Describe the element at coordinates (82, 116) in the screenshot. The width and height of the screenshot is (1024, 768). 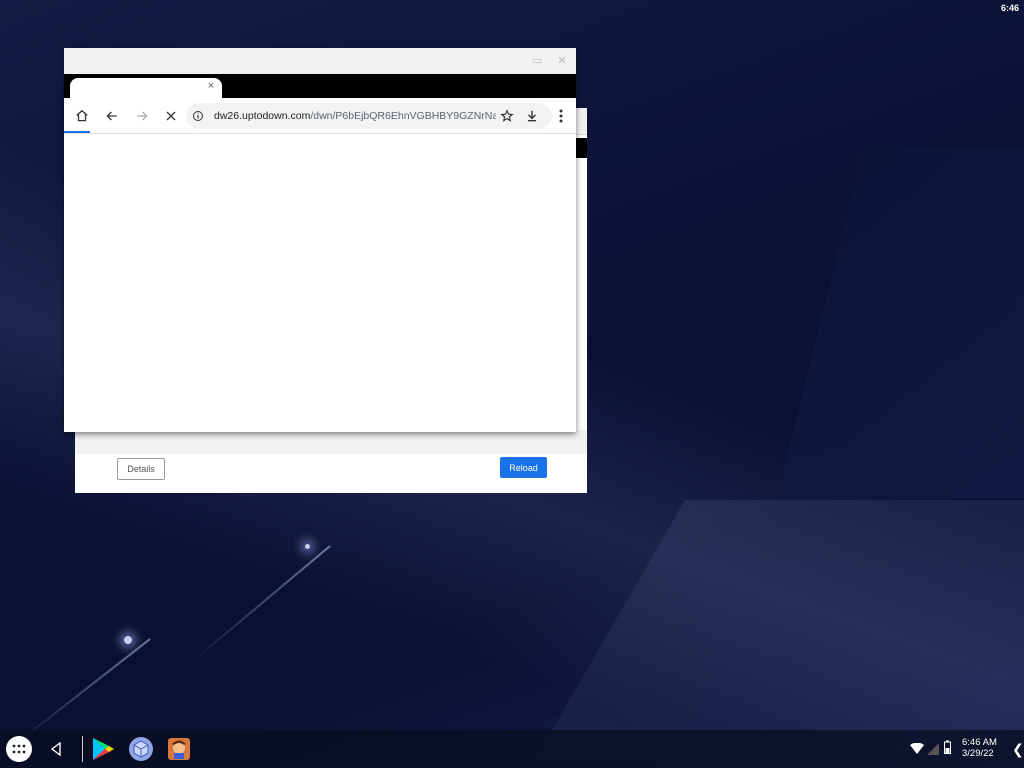
I see `home-icon` at that location.